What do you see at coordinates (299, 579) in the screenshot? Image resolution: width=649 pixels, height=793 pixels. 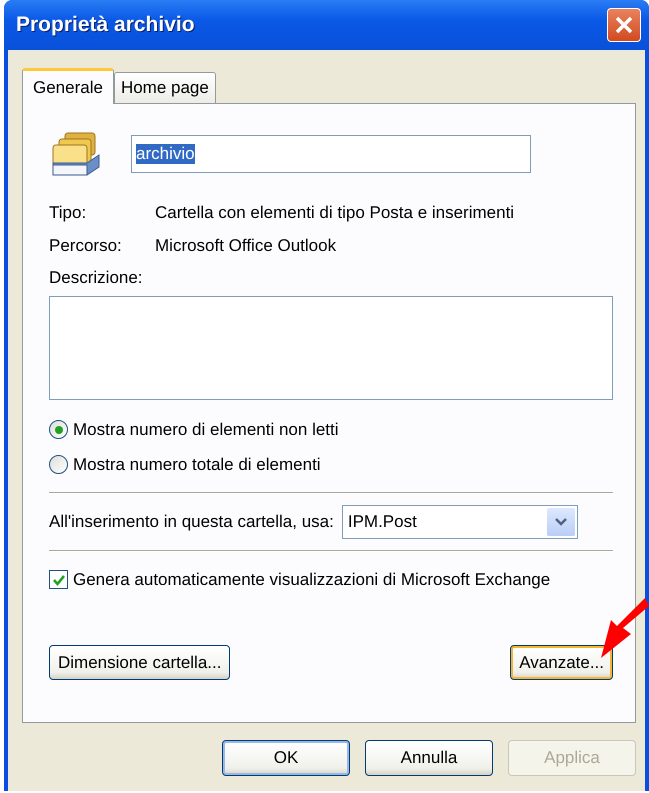 I see `checkbox-option: Genera automaticamente visualizzazioni di Microsoft Exchange` at bounding box center [299, 579].